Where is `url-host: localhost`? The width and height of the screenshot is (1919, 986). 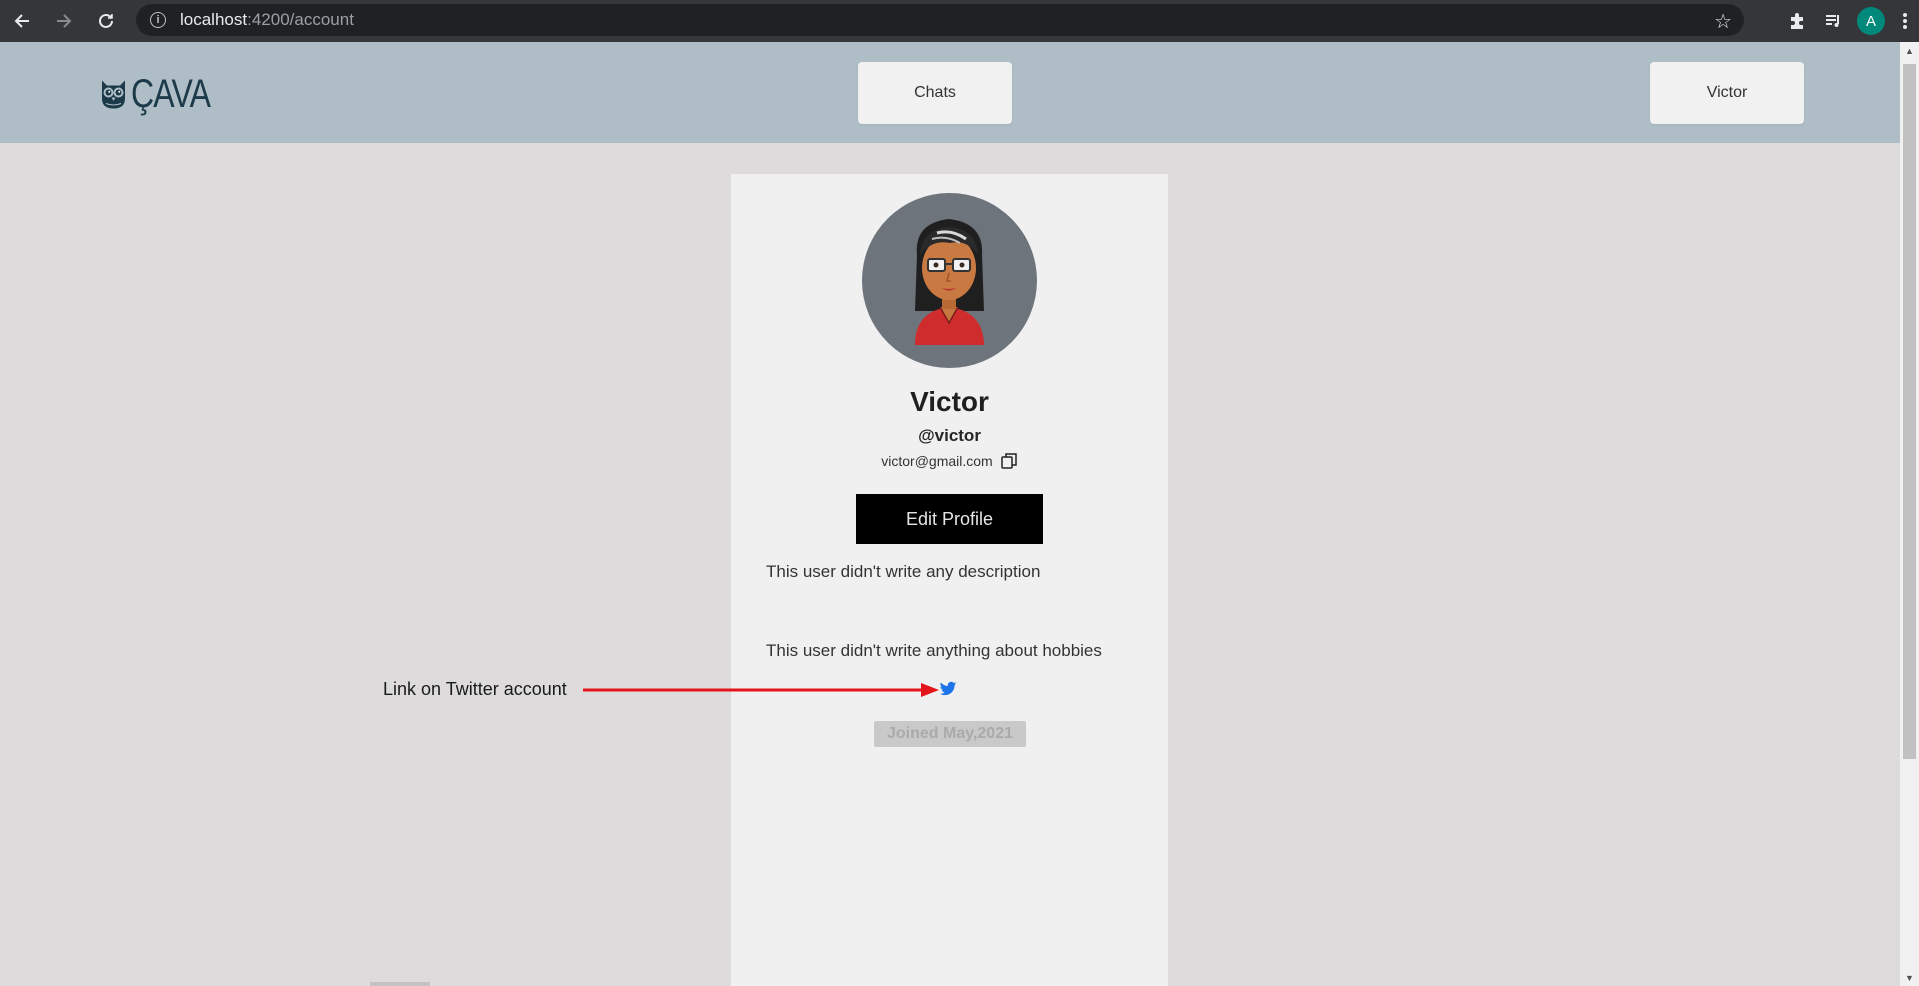 url-host: localhost is located at coordinates (214, 19).